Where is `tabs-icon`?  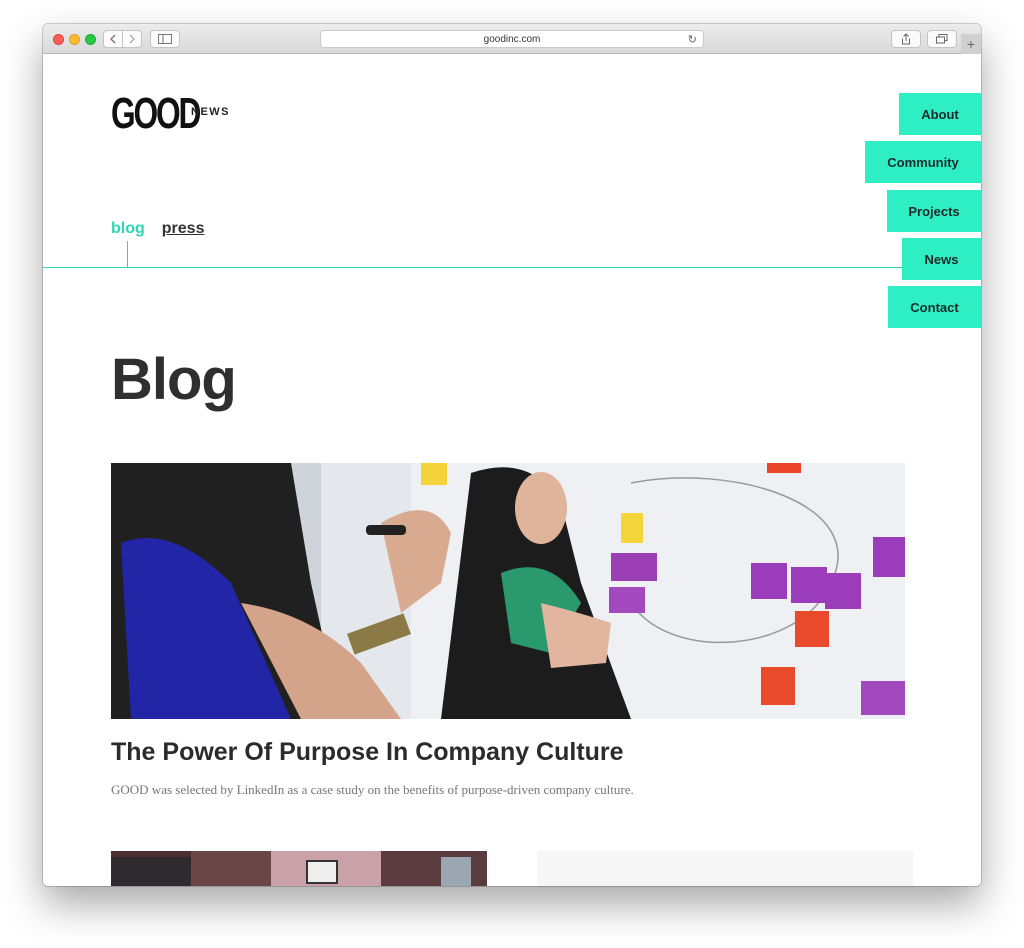 tabs-icon is located at coordinates (942, 39).